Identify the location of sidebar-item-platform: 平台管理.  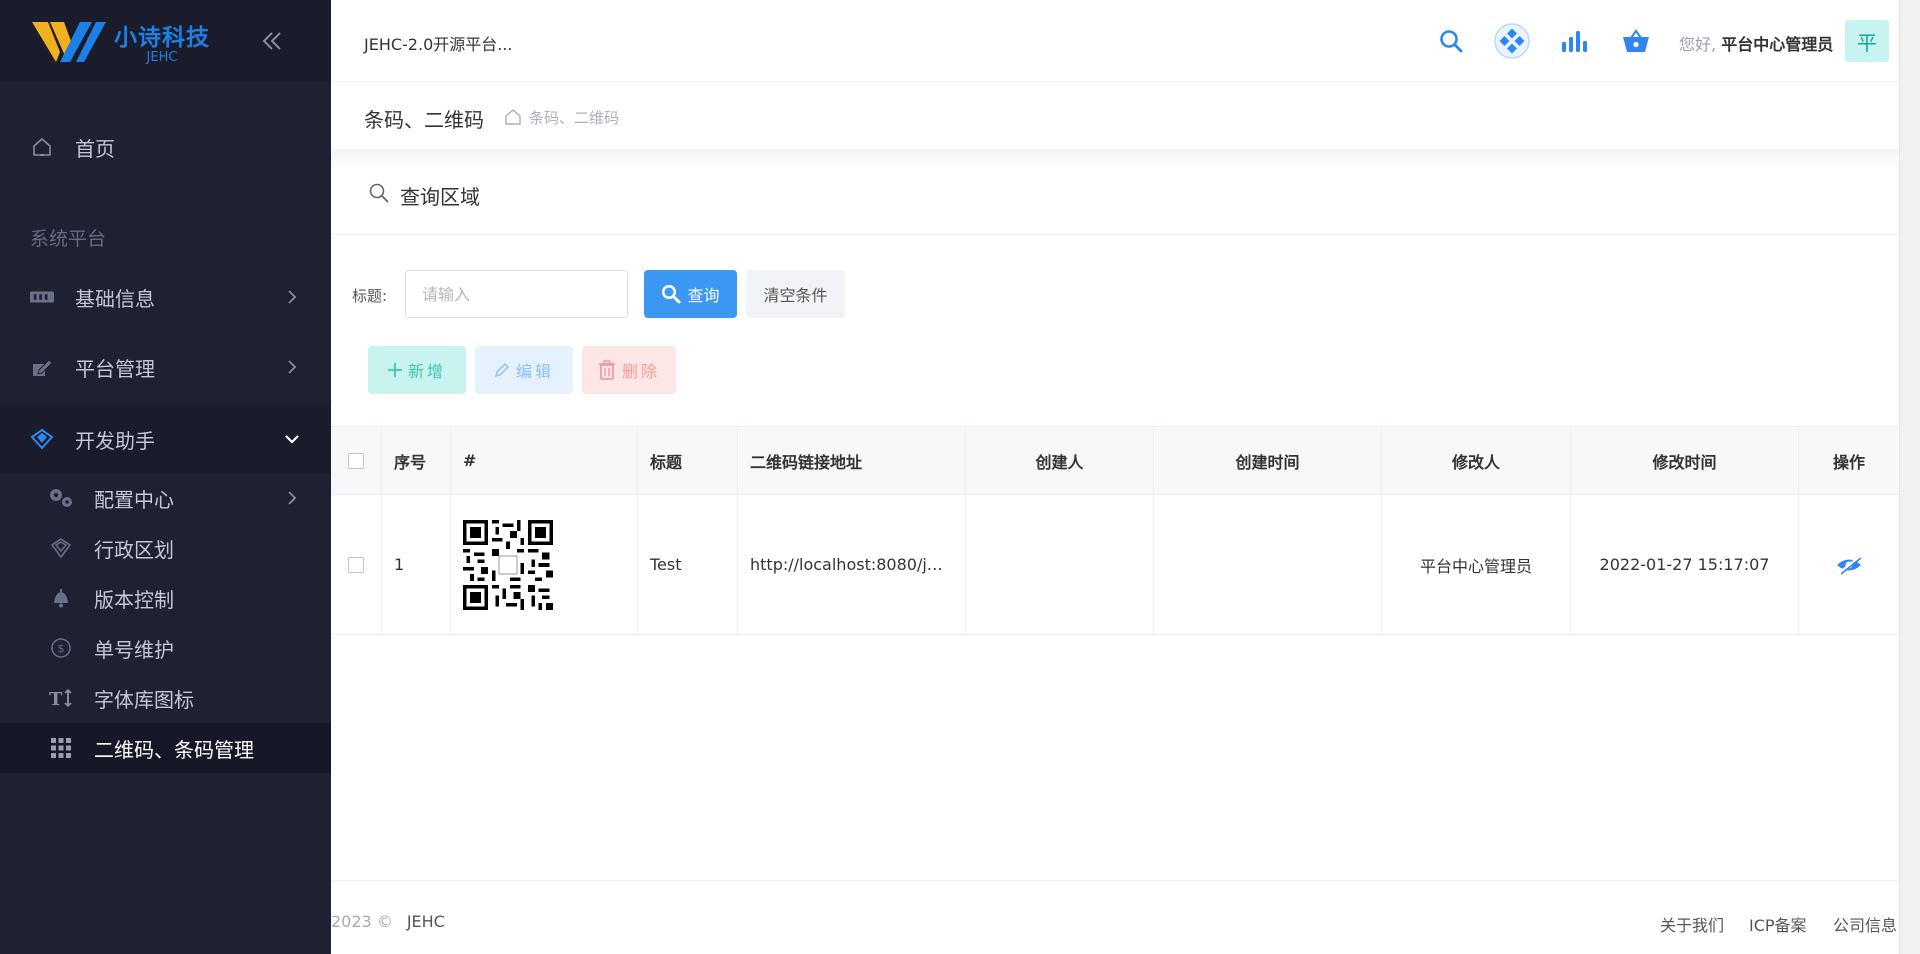
(165, 367).